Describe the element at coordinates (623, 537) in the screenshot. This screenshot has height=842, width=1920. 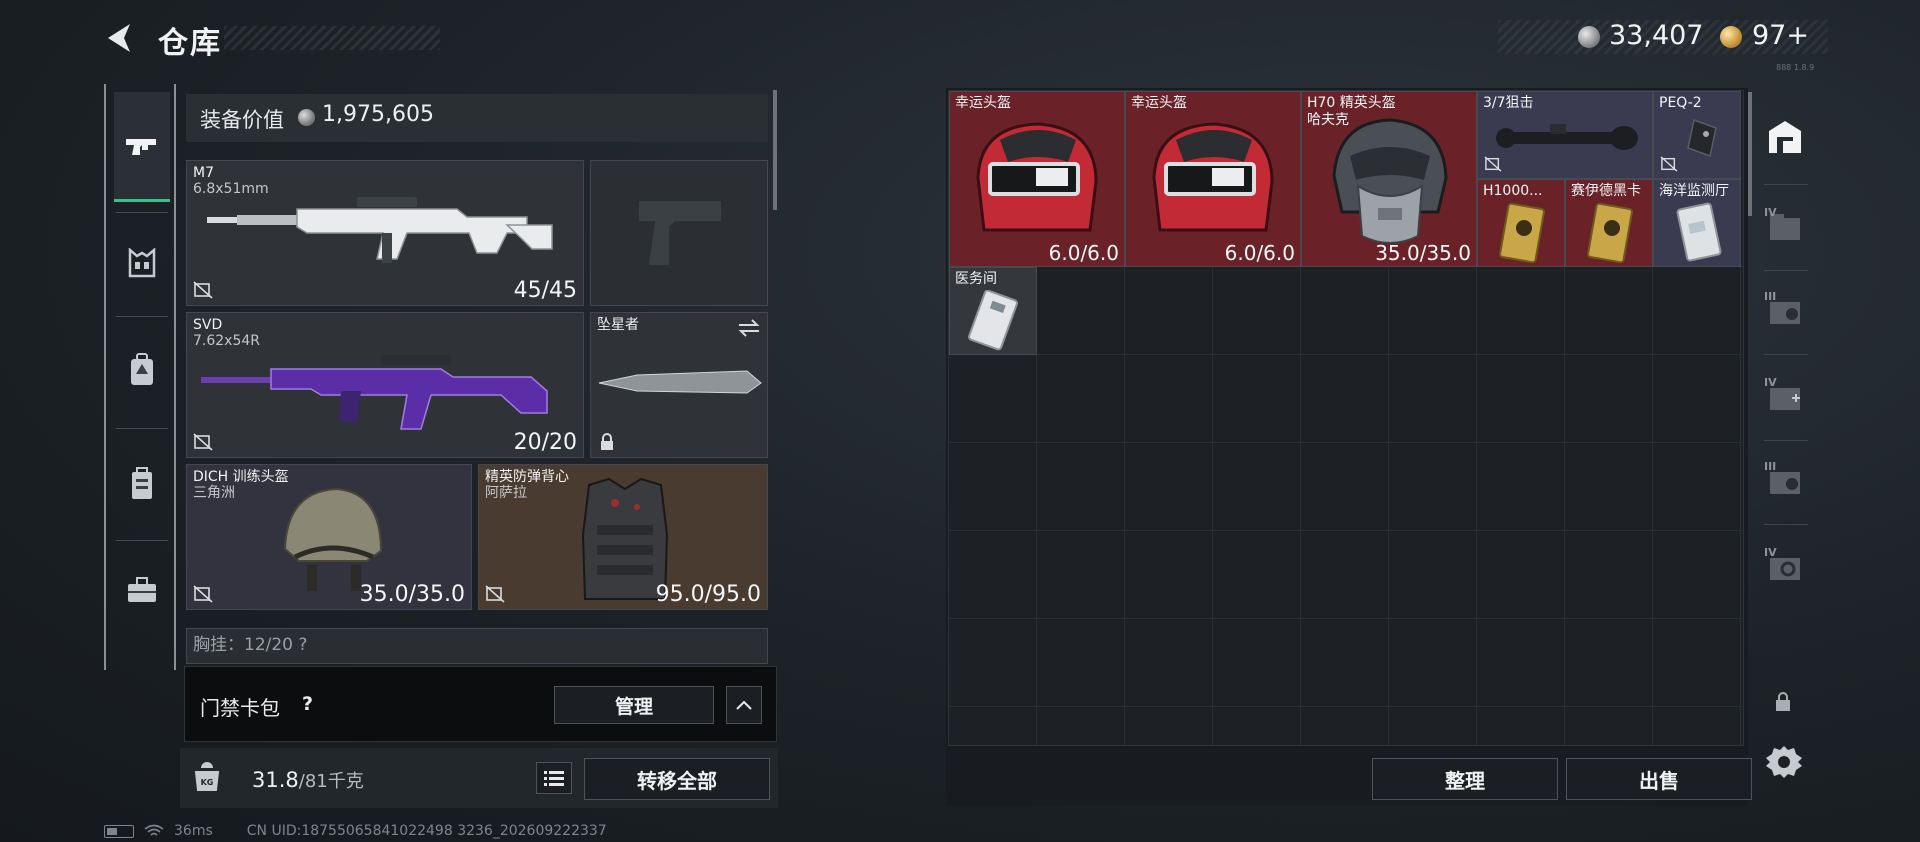
I see `armor-slot: 精英防弹背心 阿萨拉 95.0/95.0` at that location.